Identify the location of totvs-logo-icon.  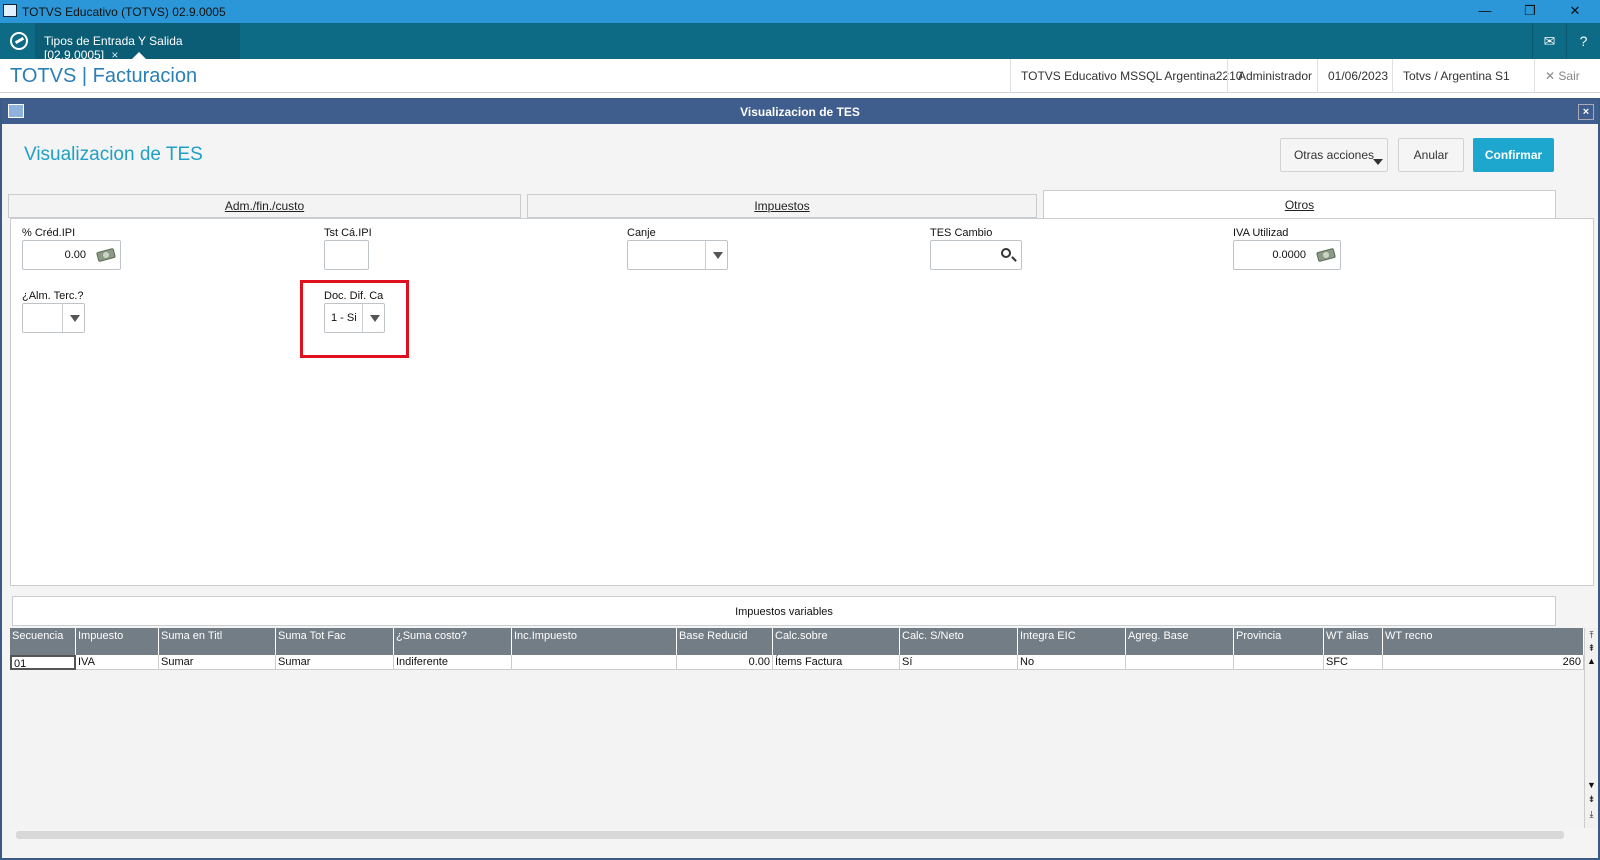
(19, 41).